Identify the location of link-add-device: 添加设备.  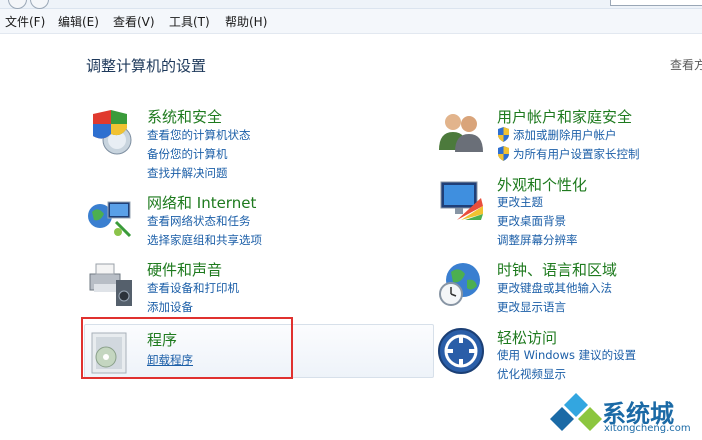
(170, 307).